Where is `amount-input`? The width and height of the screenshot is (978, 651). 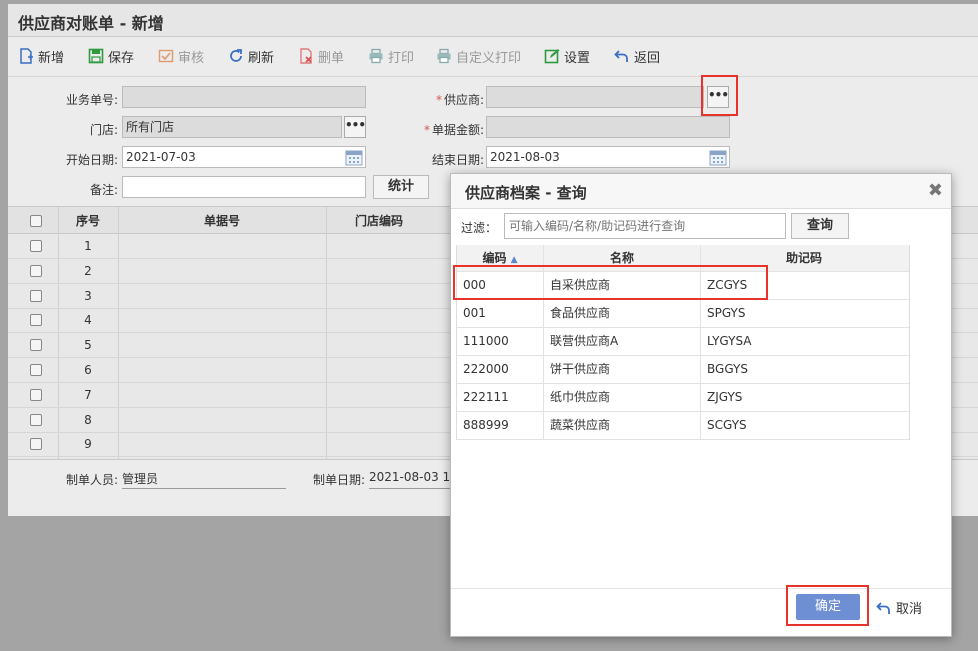
amount-input is located at coordinates (608, 127).